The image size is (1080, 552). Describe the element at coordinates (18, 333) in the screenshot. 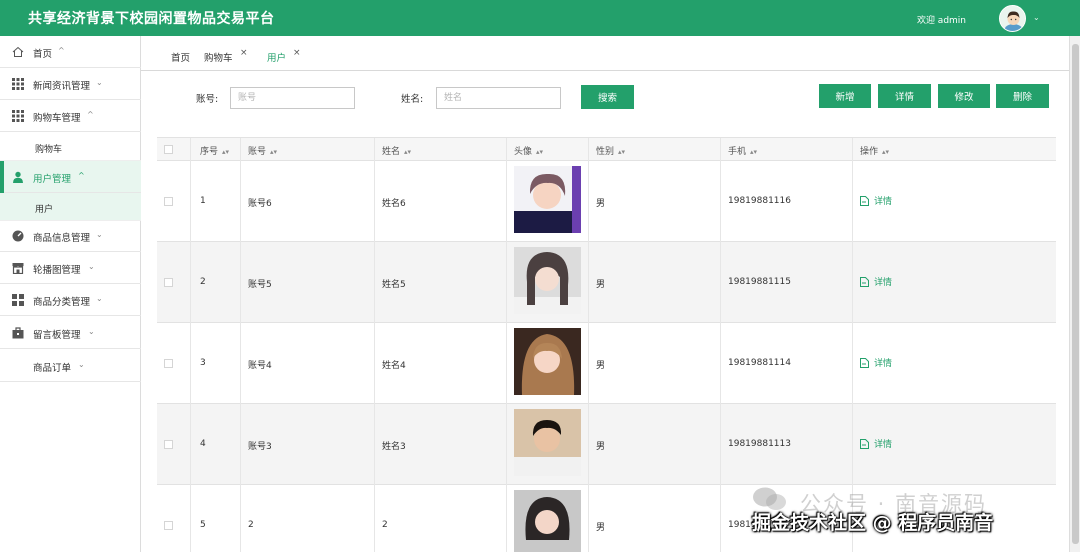

I see `briefcase-icon` at that location.